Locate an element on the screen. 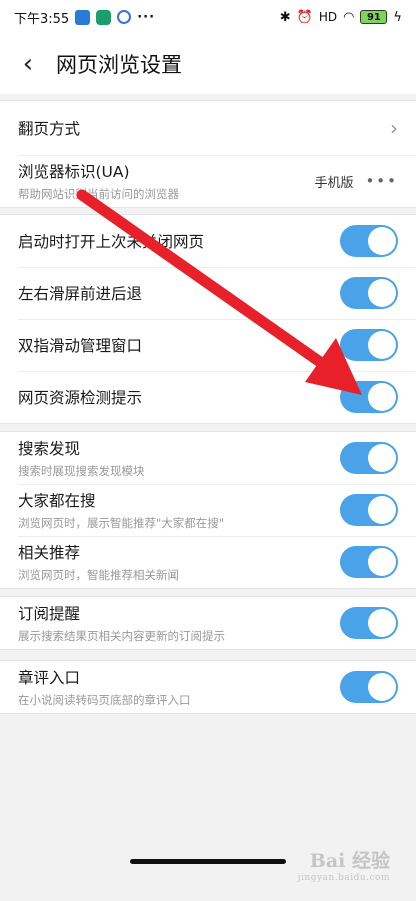 The image size is (416, 901). setting-row-restore-tabs: 启动时打开上次未关闭网页 is located at coordinates (208, 241).